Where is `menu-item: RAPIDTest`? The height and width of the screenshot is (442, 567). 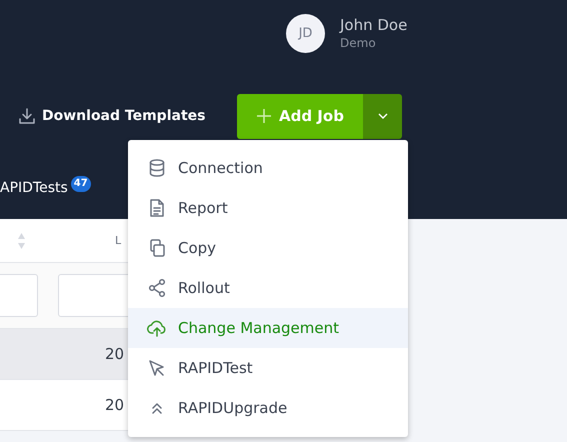
menu-item: RAPIDTest is located at coordinates (268, 368).